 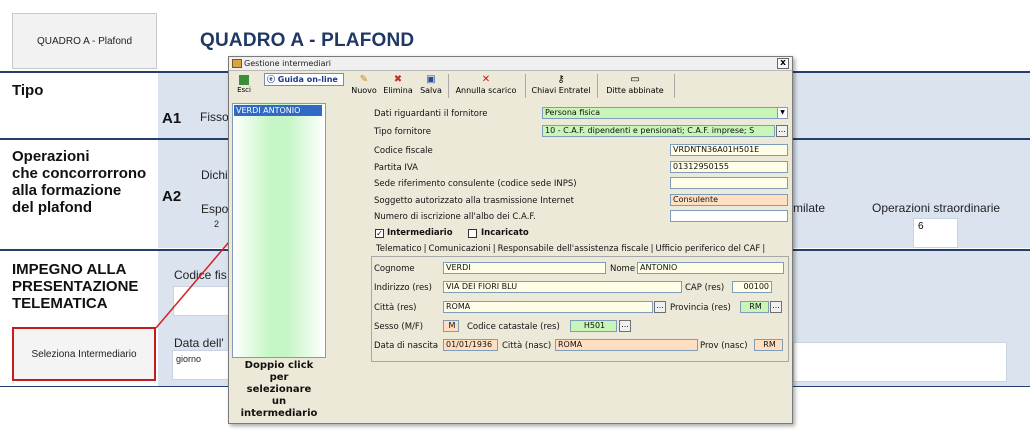 I want to click on straordinarie-input: 6, so click(x=935, y=233).